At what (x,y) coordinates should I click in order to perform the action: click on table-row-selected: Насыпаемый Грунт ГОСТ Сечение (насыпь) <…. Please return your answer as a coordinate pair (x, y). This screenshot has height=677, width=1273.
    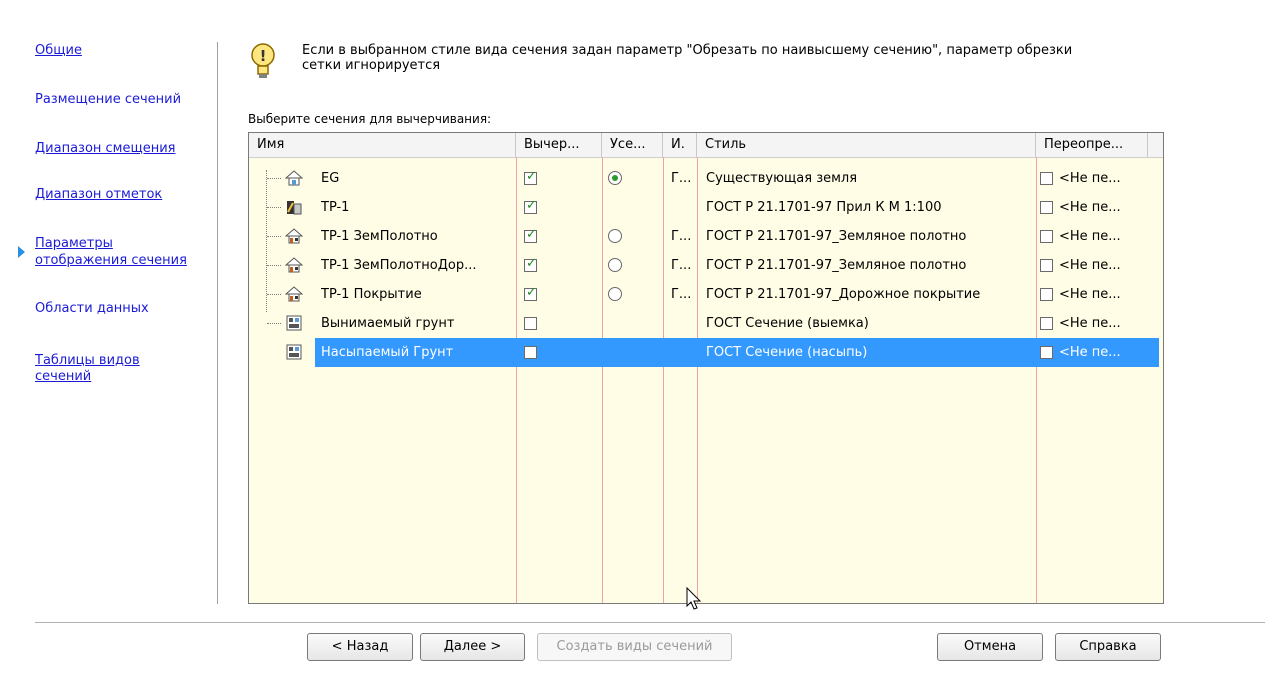
    Looking at the image, I should click on (706, 352).